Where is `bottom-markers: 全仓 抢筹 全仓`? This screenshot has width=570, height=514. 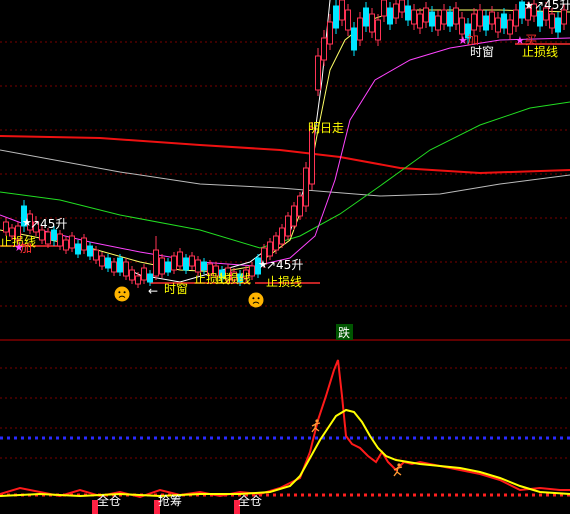
bottom-markers: 全仓 抢筹 全仓 is located at coordinates (177, 503).